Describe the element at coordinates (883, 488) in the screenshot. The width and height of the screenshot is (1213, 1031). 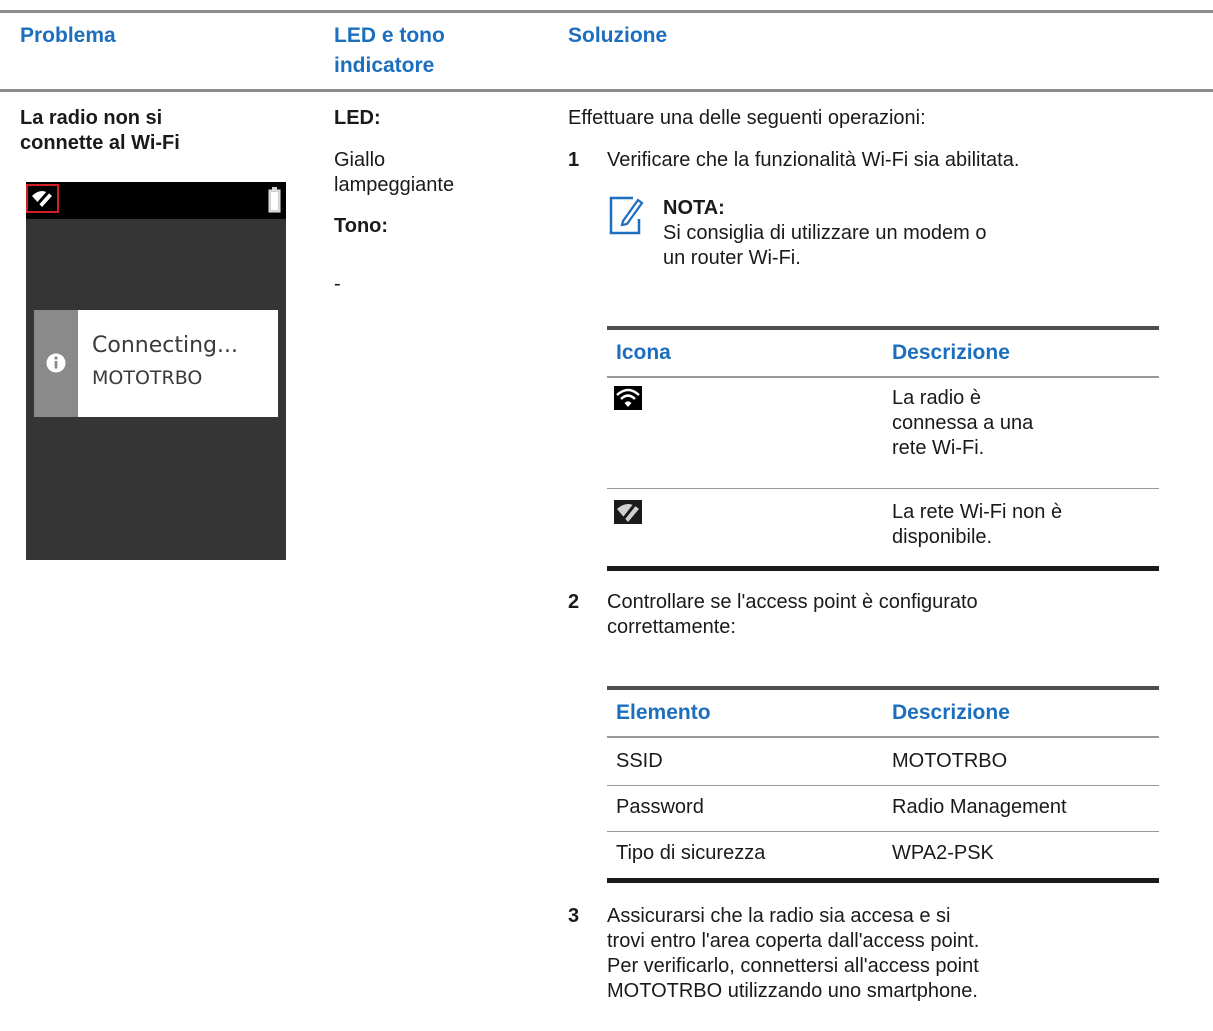
I see `icon-table-row-rule` at that location.